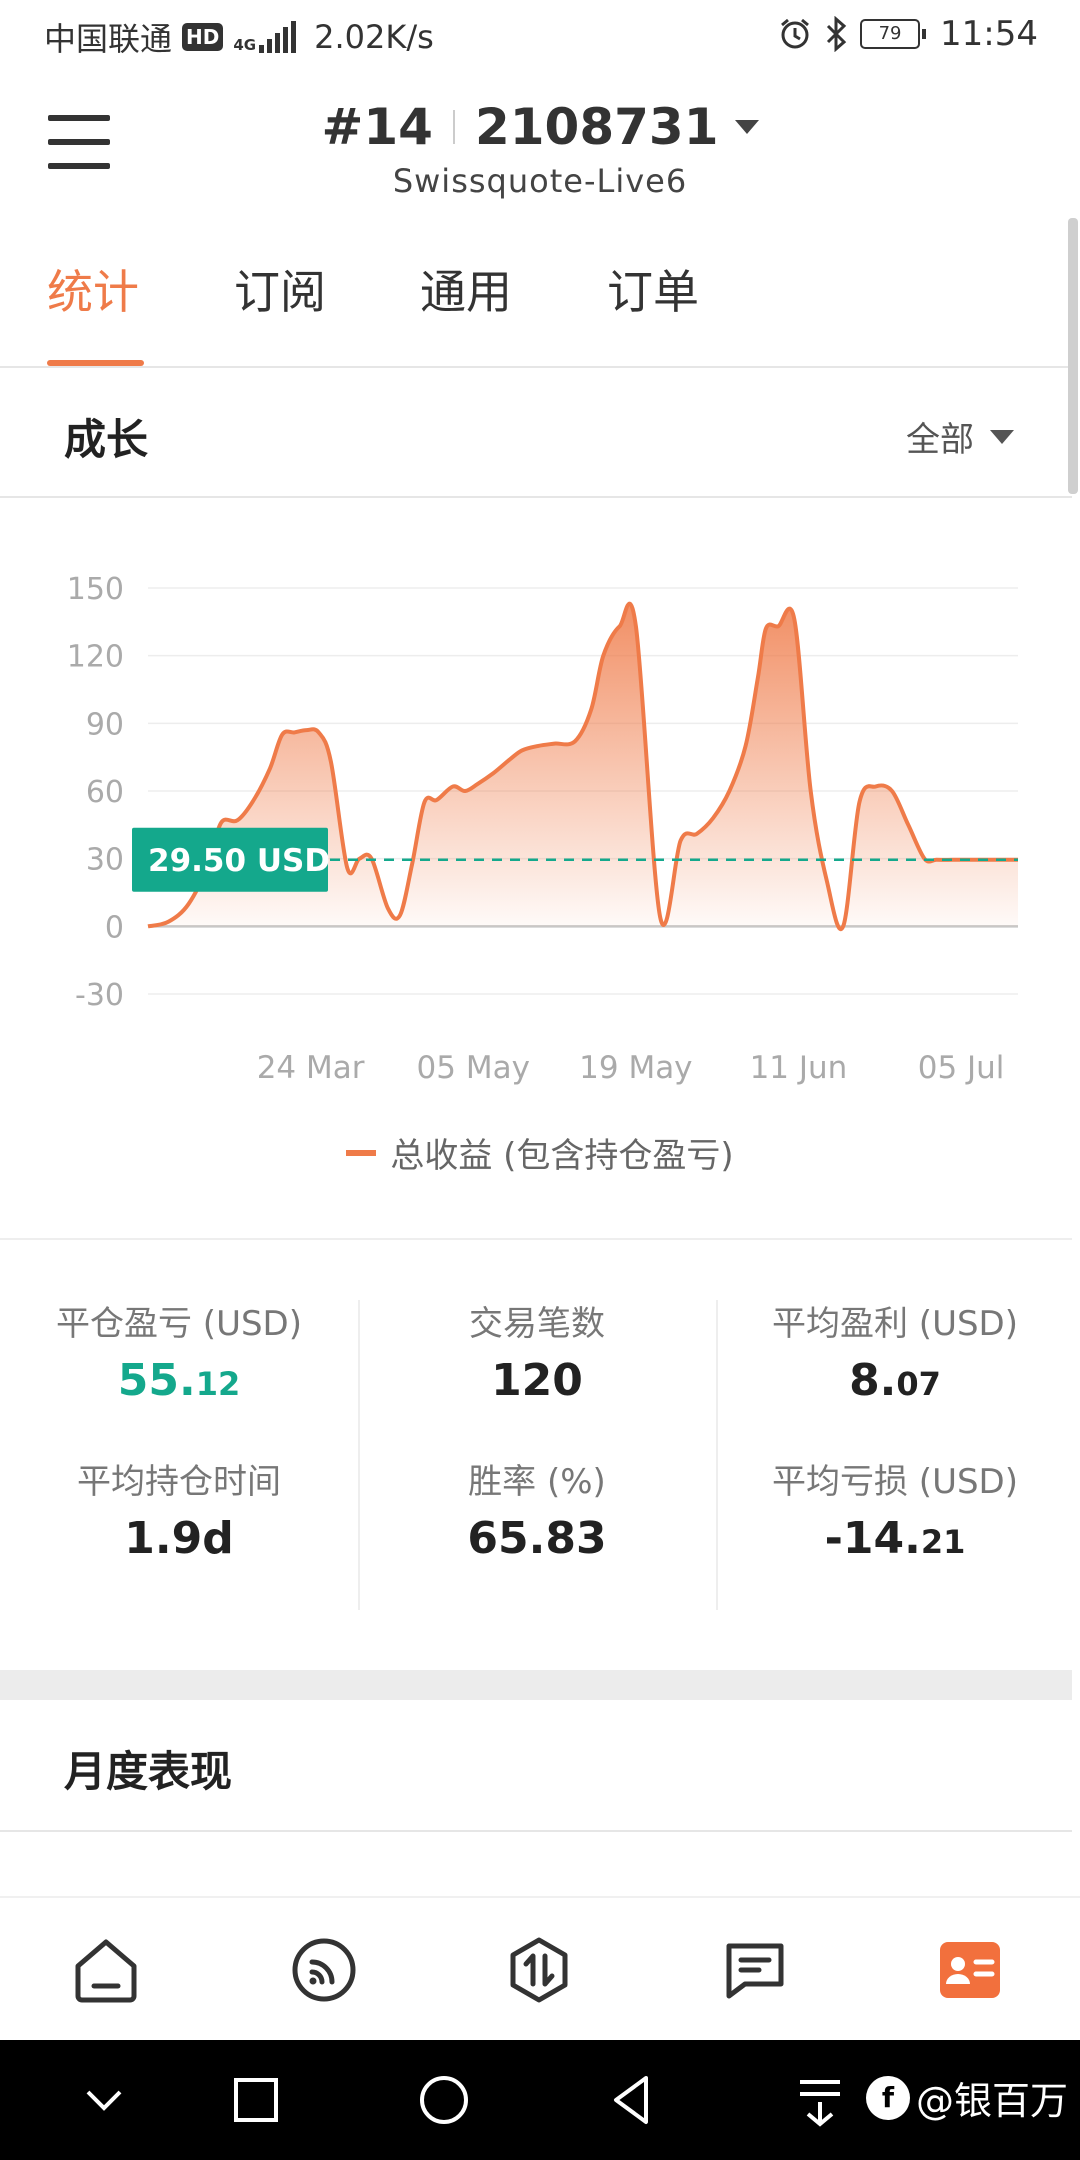 This screenshot has height=2160, width=1080. I want to click on back-icon, so click(632, 2100).